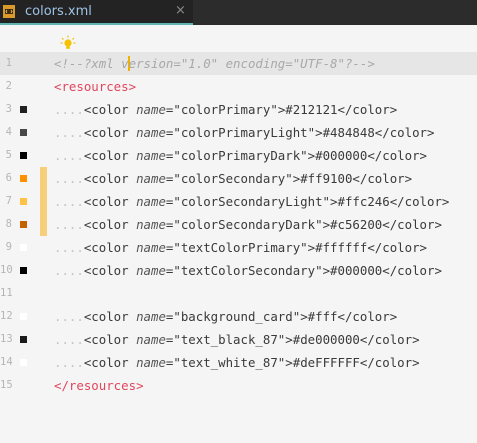 This screenshot has width=477, height=443. What do you see at coordinates (180, 10) in the screenshot?
I see `tab-close-icon: ×` at bounding box center [180, 10].